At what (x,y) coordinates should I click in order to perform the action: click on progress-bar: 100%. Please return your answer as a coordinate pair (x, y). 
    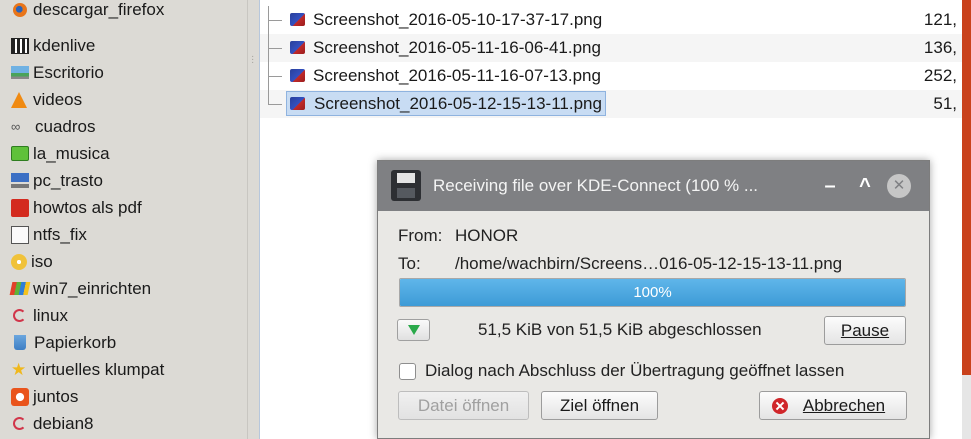
    Looking at the image, I should click on (652, 292).